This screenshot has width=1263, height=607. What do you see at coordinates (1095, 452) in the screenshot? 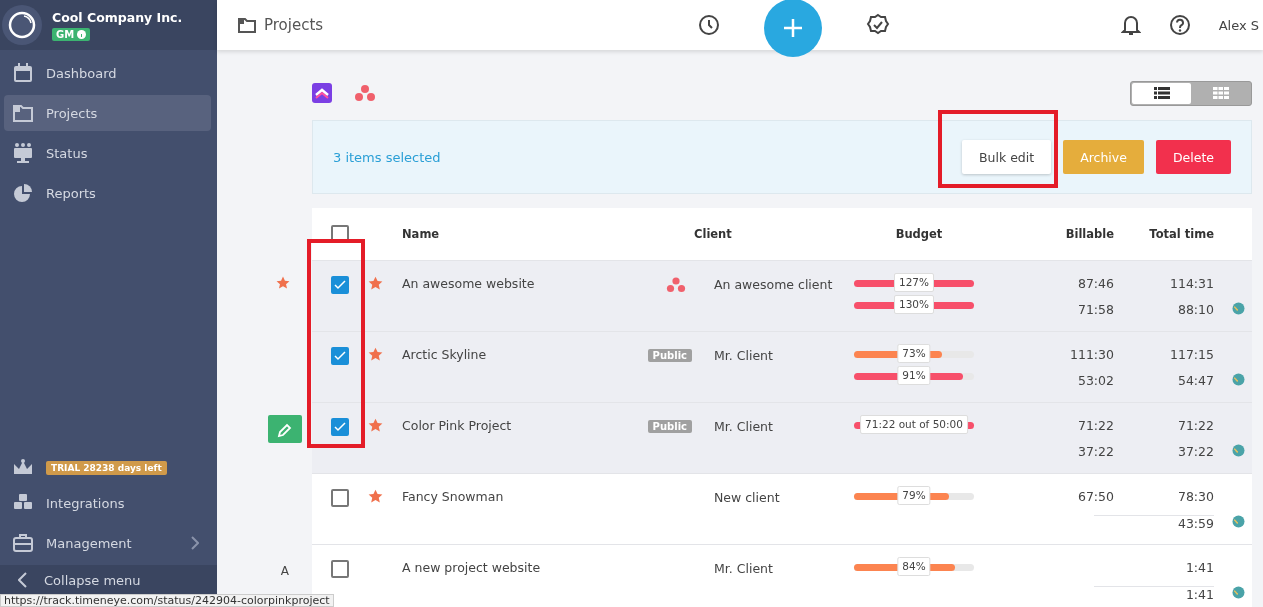
I see `billable-time: 37:22` at bounding box center [1095, 452].